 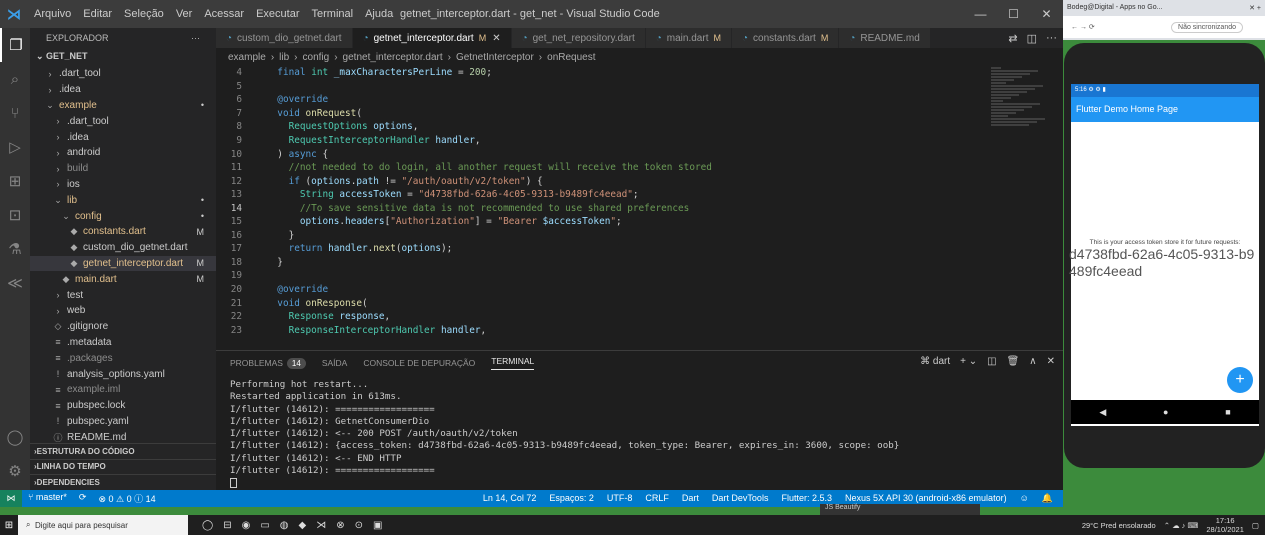 I want to click on code-line: 7 void onRequest(, so click(x=639, y=114).